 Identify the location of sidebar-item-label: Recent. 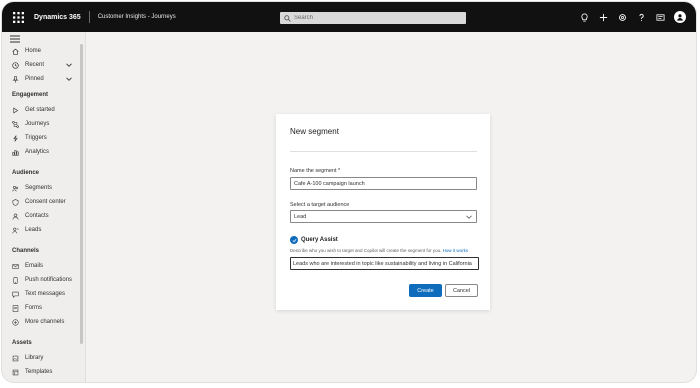
(35, 65).